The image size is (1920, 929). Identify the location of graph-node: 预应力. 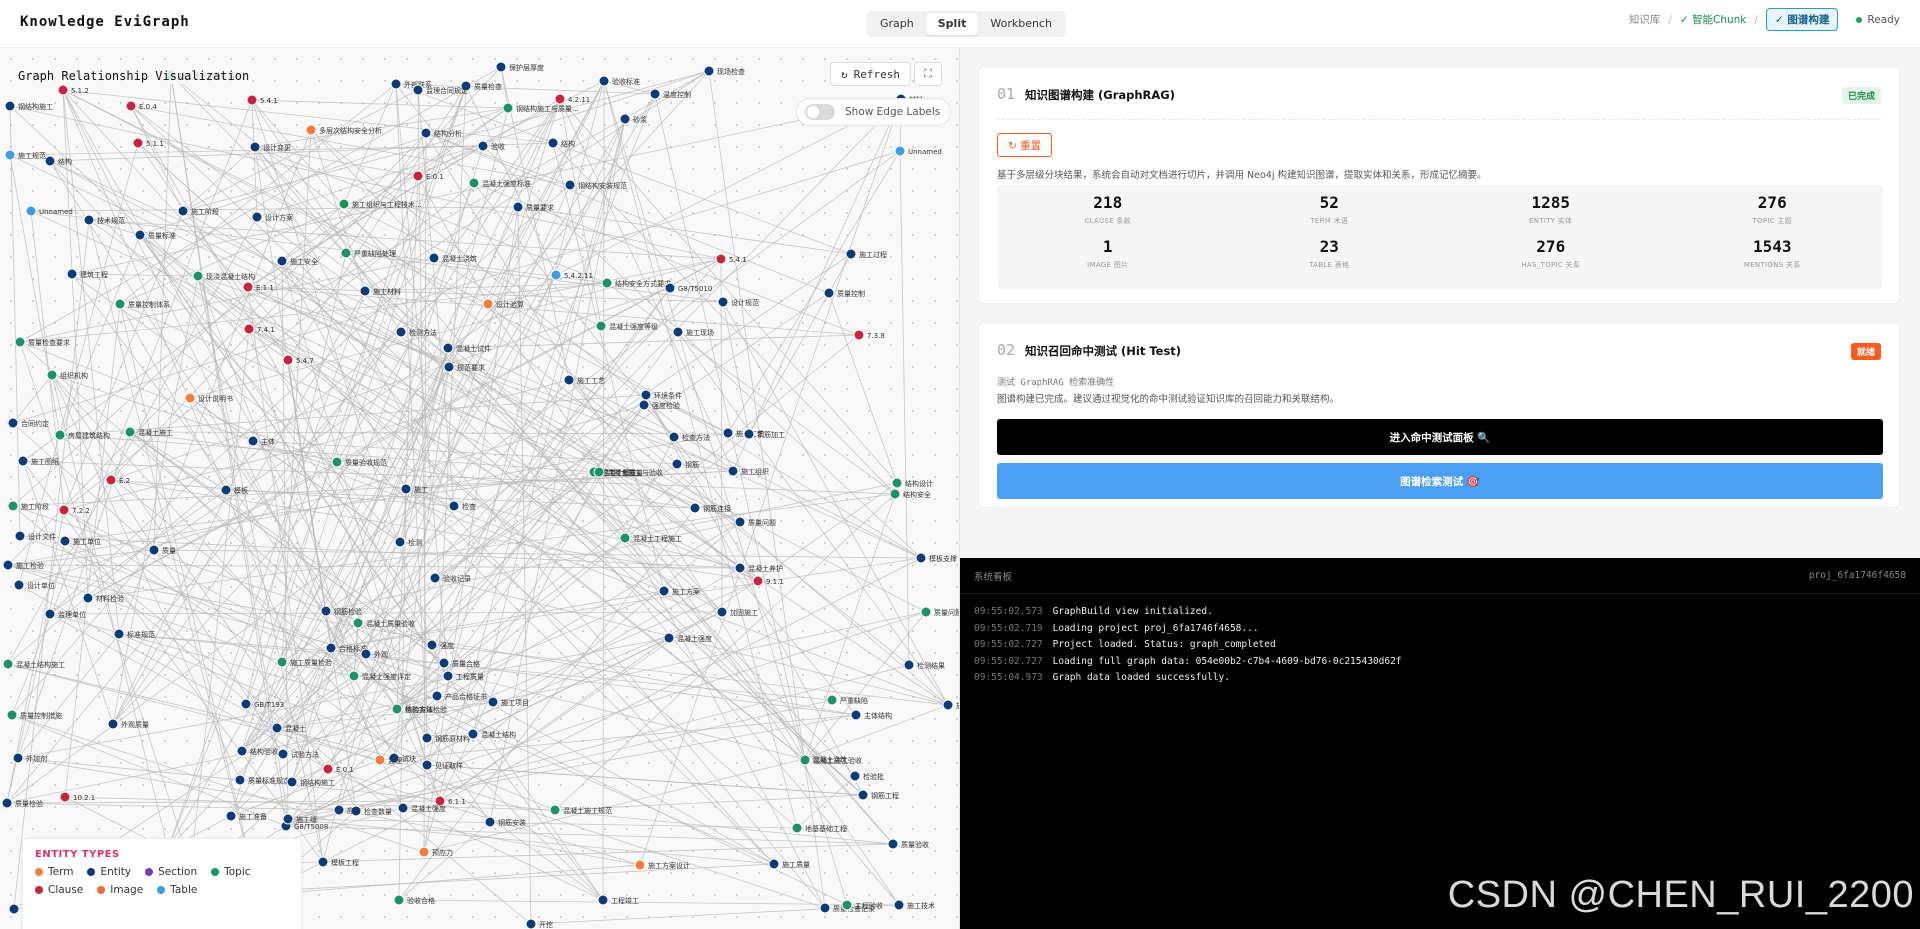
(435, 852).